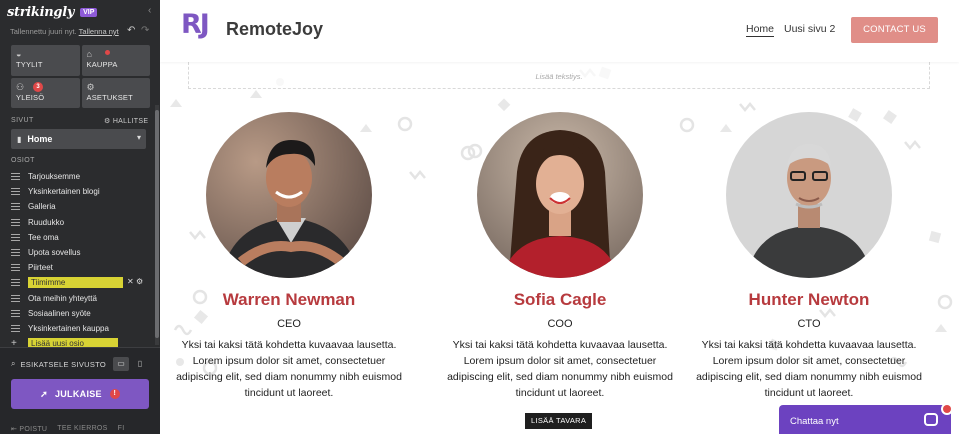 Image resolution: width=959 pixels, height=434 pixels. I want to click on nav-item-page-2: Uusi sivu 2, so click(809, 29).